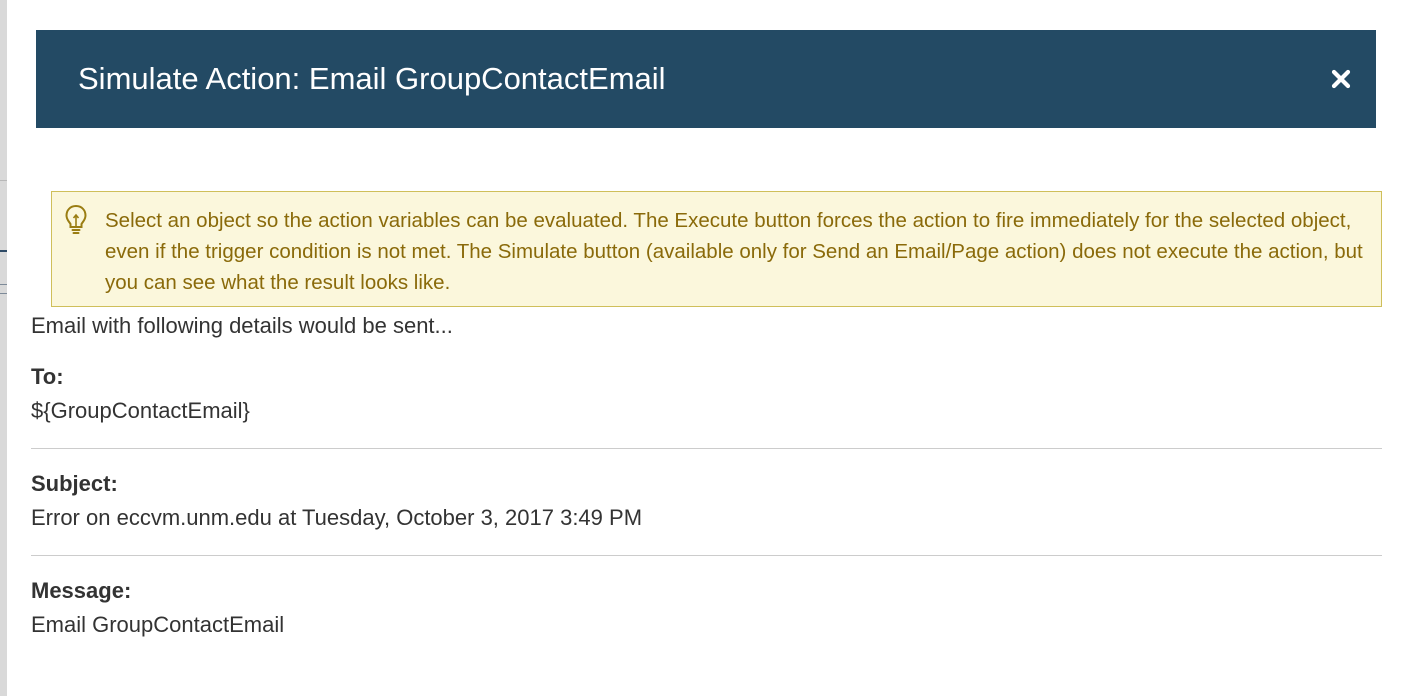 This screenshot has width=1406, height=696. I want to click on to-field: To: ${GroupContactEmail}, so click(706, 394).